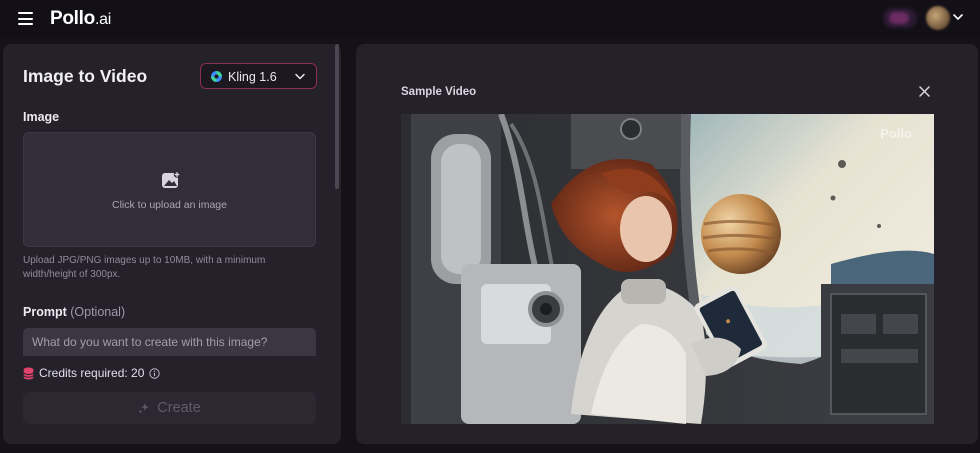  I want to click on page-title: Image to Video, so click(85, 76).